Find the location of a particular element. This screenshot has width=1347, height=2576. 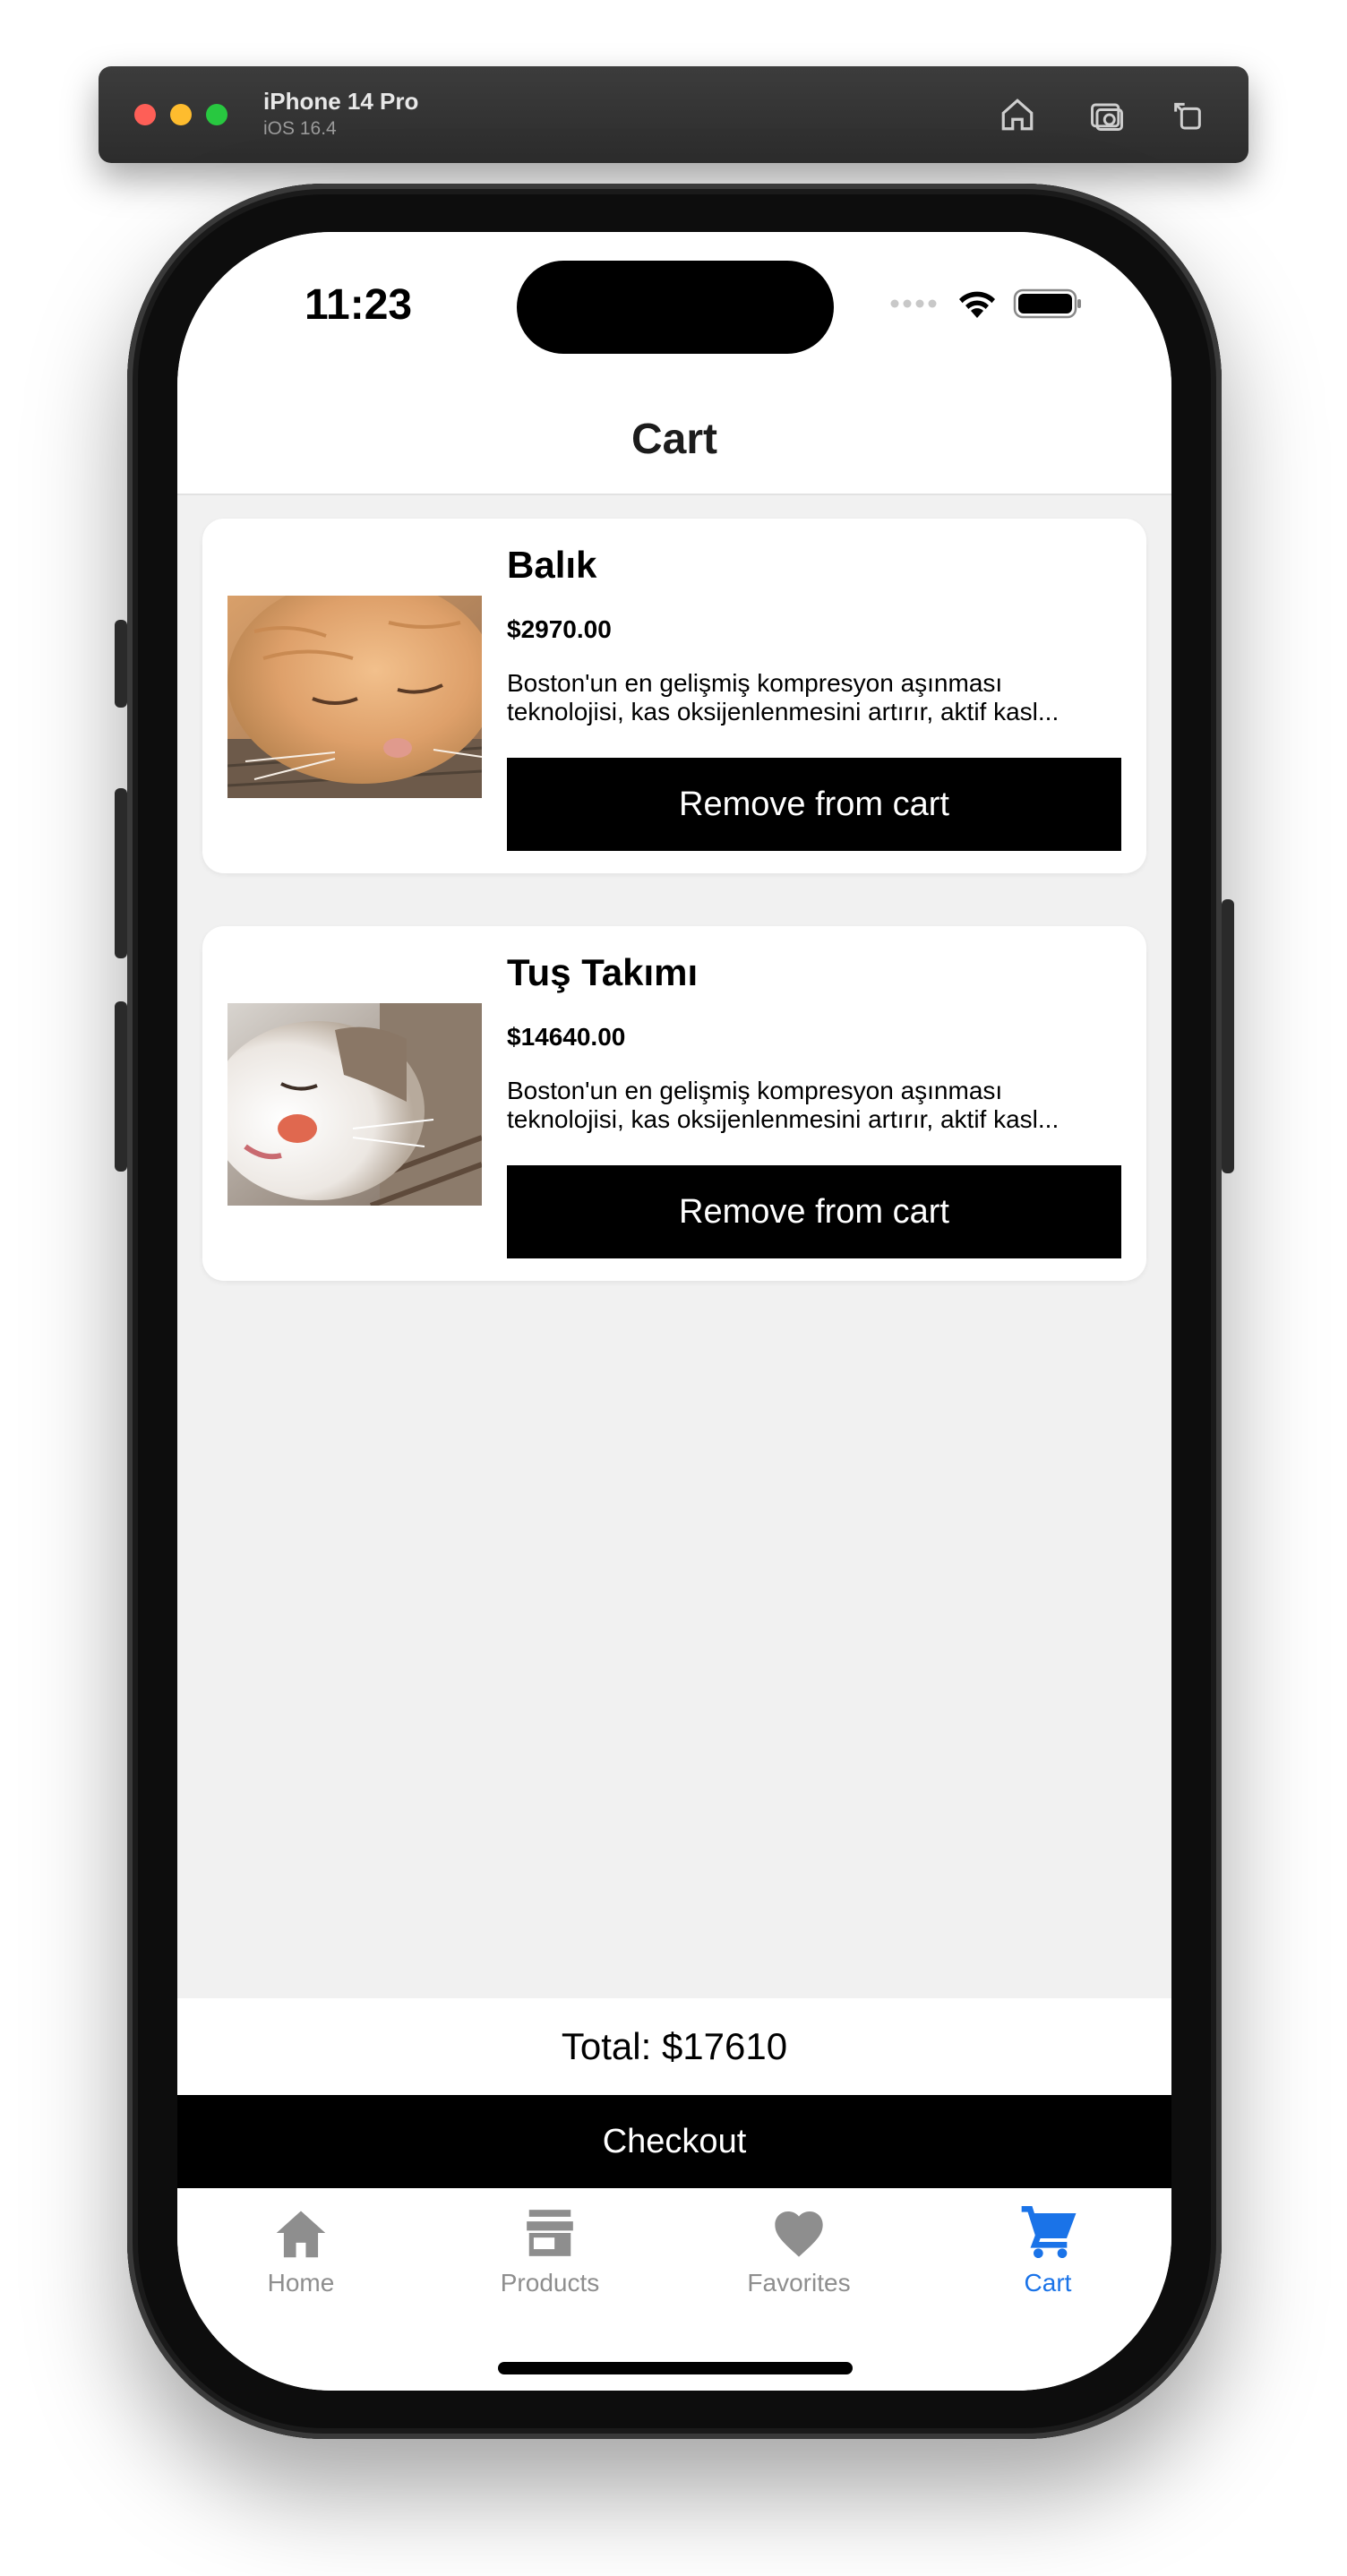

cart-icon is located at coordinates (1049, 2232).